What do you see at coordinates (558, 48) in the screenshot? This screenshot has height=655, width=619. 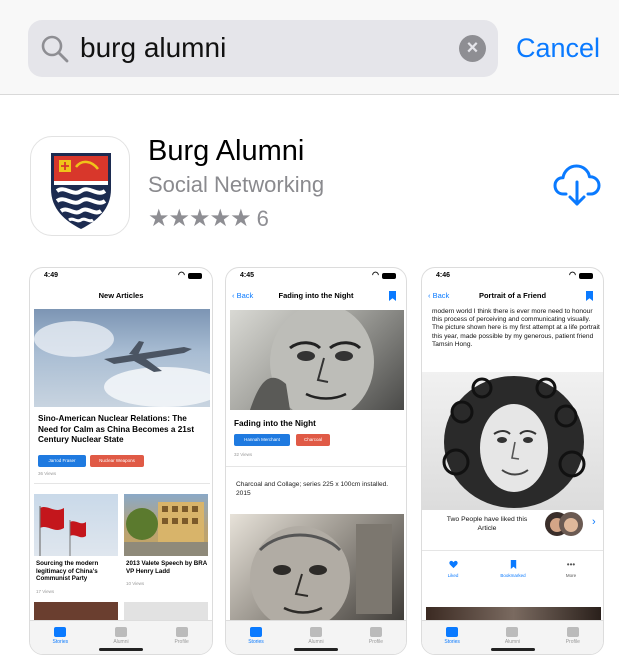 I see `cancel-button: Cancel` at bounding box center [558, 48].